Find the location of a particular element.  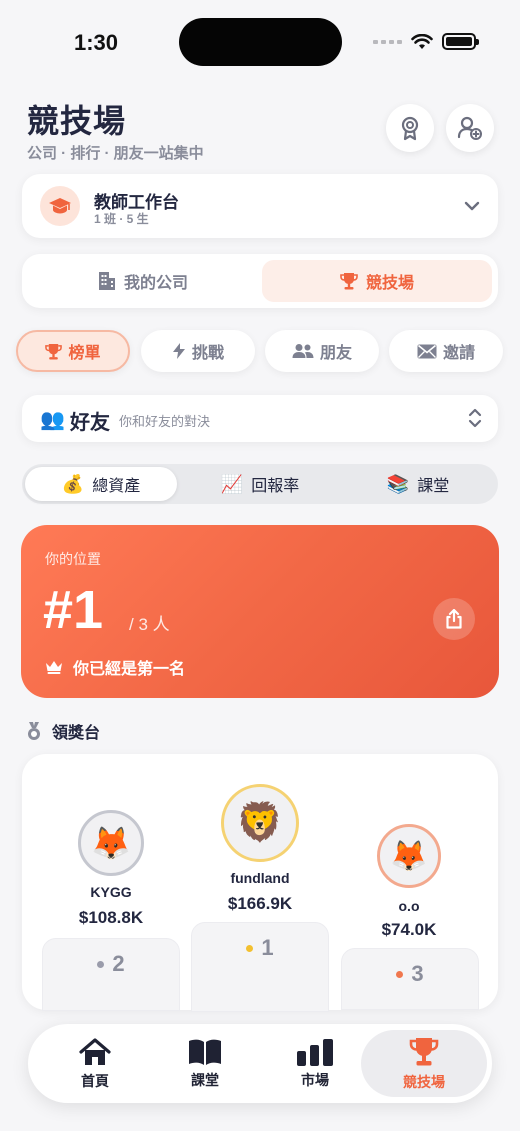

rank-message: 你已經是第一名 is located at coordinates (115, 667).